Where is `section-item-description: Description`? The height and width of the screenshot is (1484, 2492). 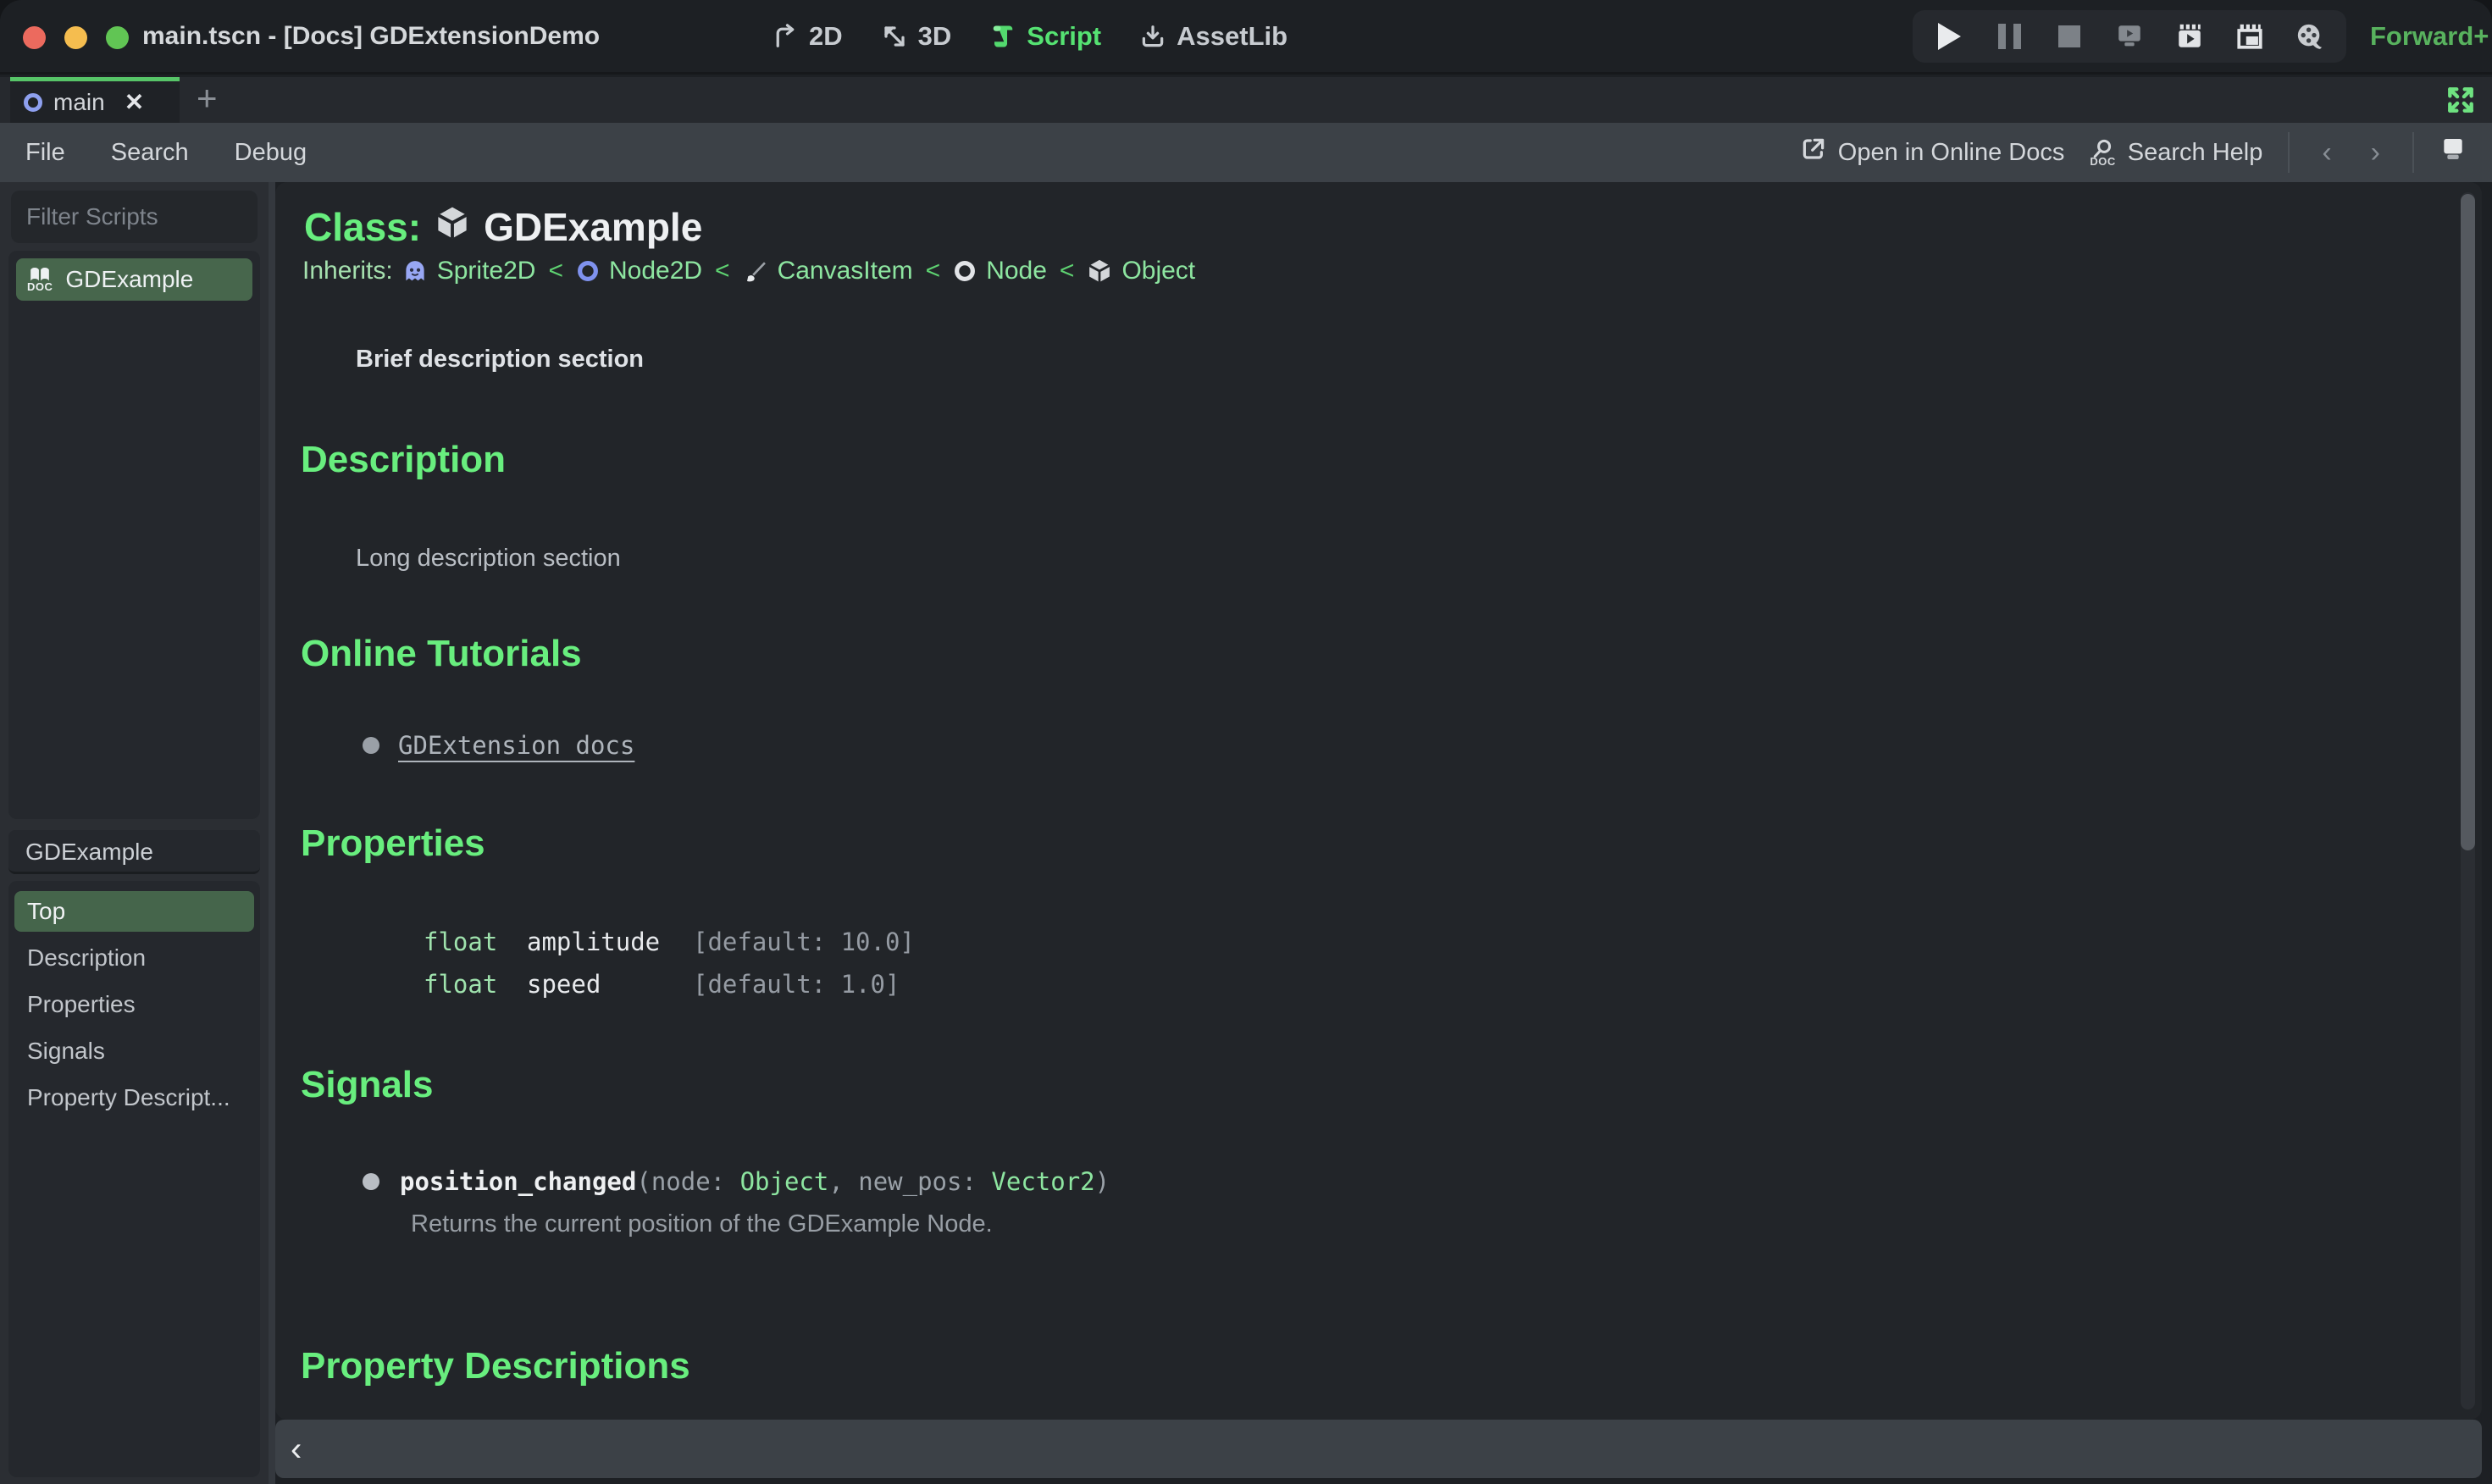 section-item-description: Description is located at coordinates (134, 958).